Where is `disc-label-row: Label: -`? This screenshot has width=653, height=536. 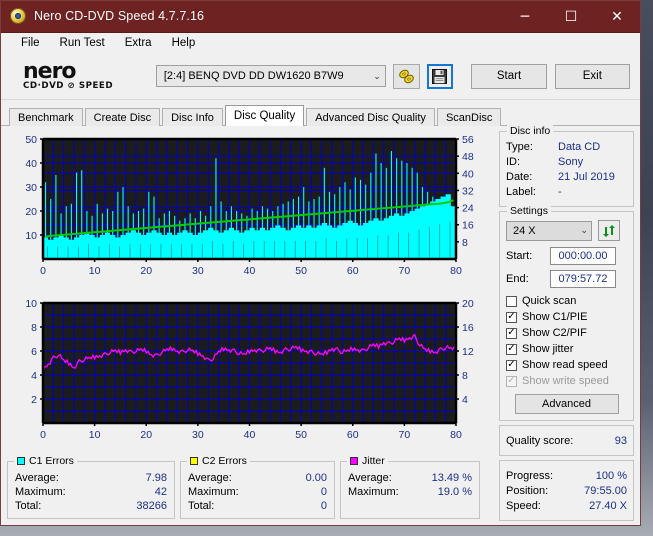 disc-label-row: Label: - is located at coordinates (566, 192).